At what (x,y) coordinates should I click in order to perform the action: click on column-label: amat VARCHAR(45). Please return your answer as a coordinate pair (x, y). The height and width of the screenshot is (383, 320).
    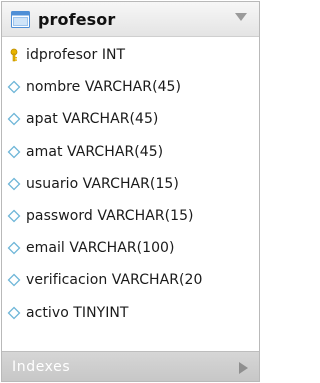
    Looking at the image, I should click on (95, 151).